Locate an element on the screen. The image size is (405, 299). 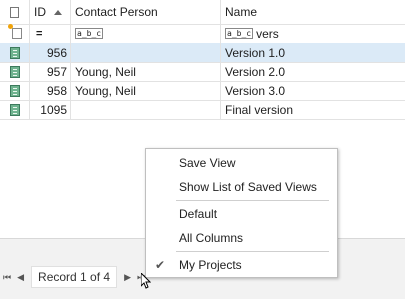
grid-header-row: ID Contact Person Name is located at coordinates (202, 12).